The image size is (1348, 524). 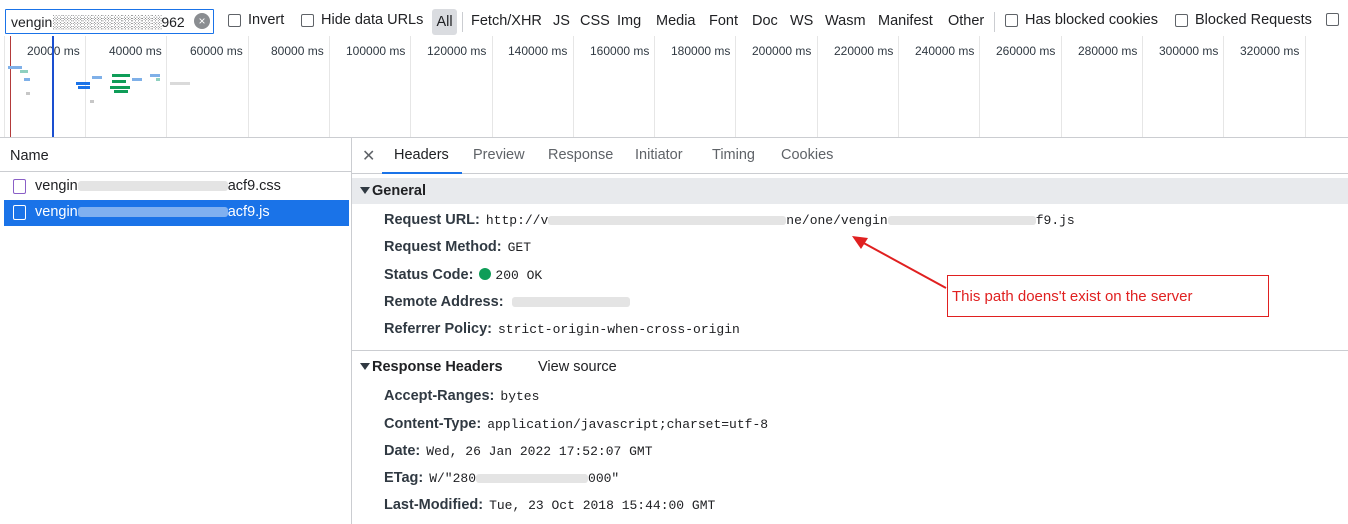 What do you see at coordinates (175, 155) in the screenshot?
I see `request-list-header: Name` at bounding box center [175, 155].